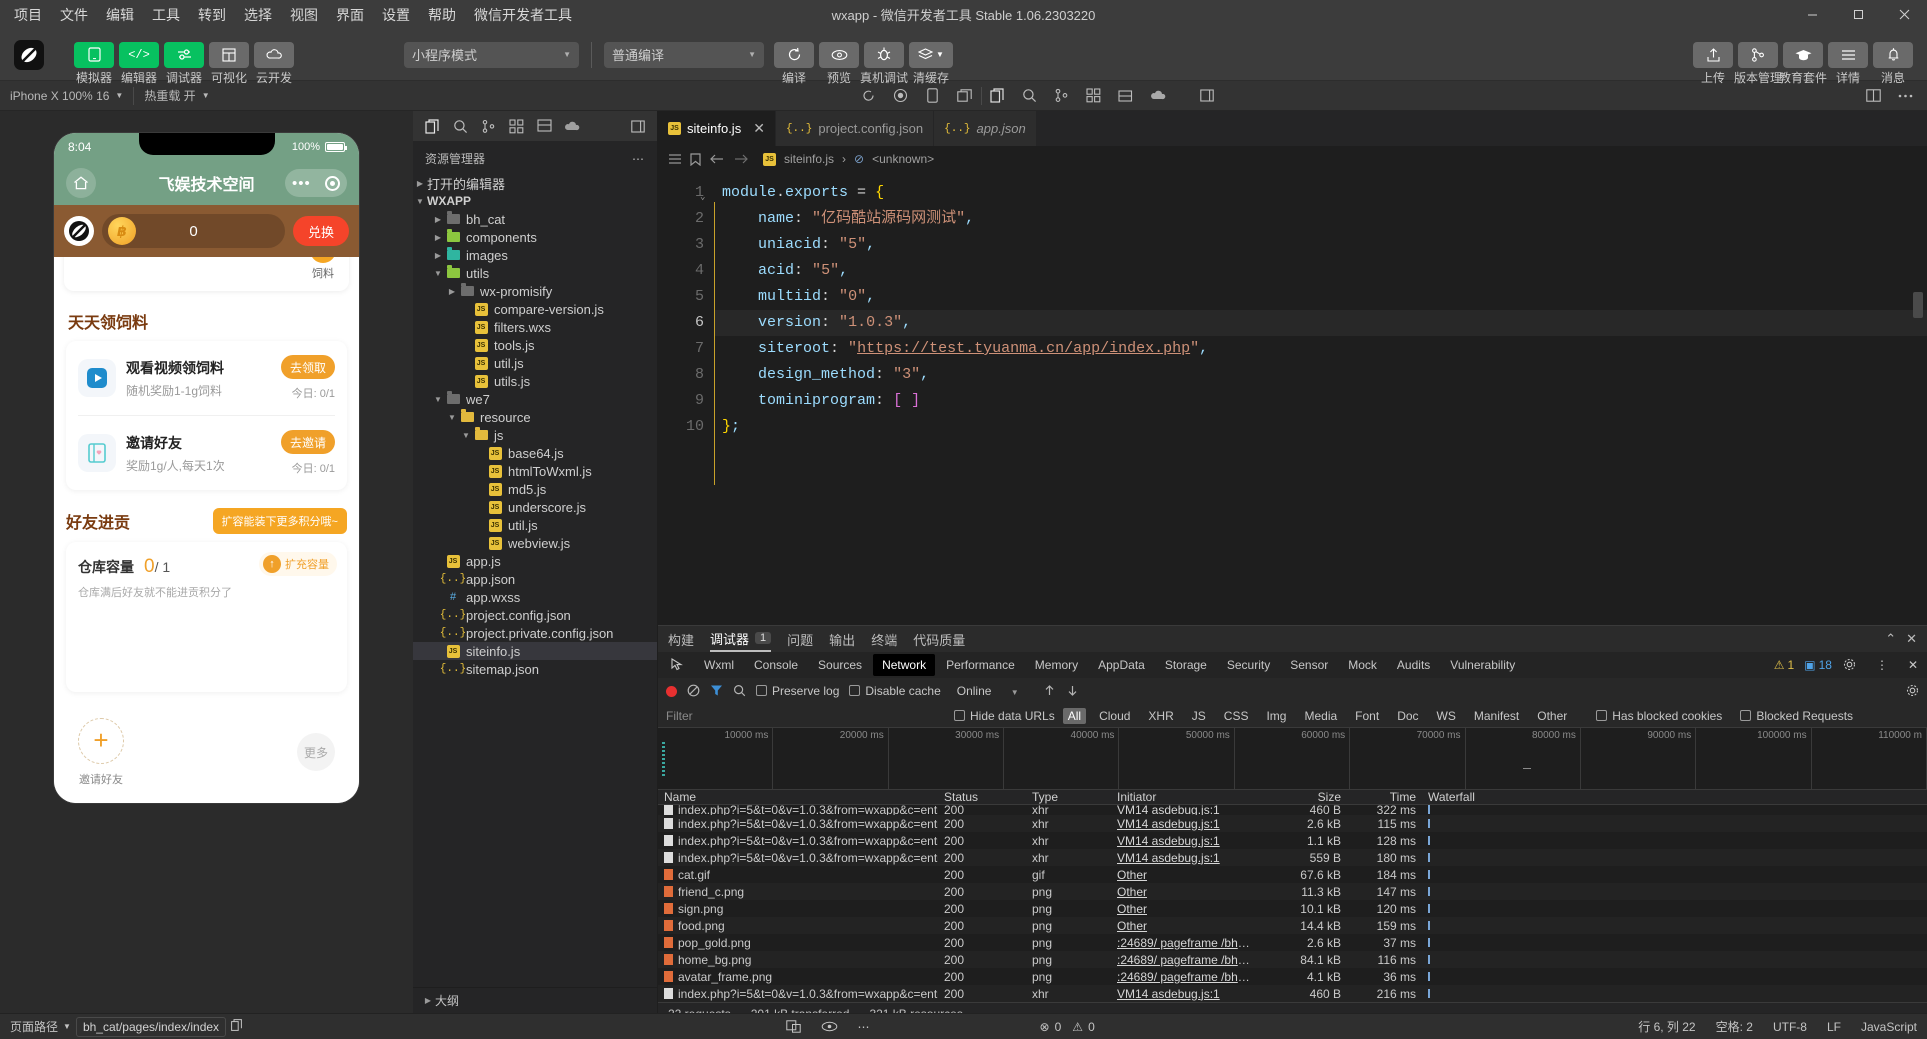 The height and width of the screenshot is (1039, 1927). What do you see at coordinates (206, 453) in the screenshot?
I see `task-row: 邀请好友 奖励1g/人,每天1次 去邀请 今日: 0/1` at bounding box center [206, 453].